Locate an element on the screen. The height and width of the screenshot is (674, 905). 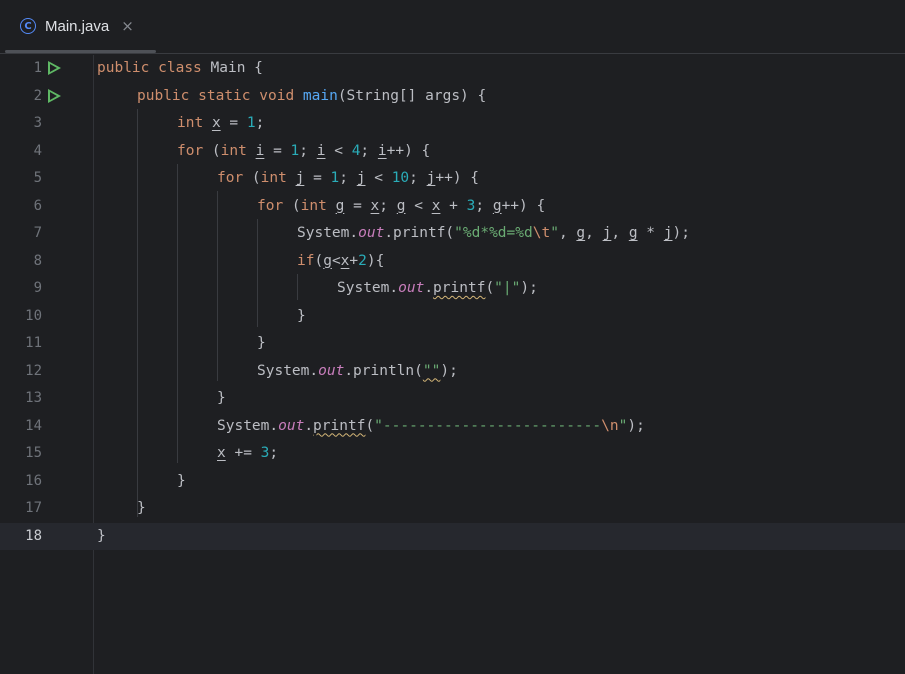
code-line: 5 for (int j = 1; j < 10; j++) { is located at coordinates (452, 178).